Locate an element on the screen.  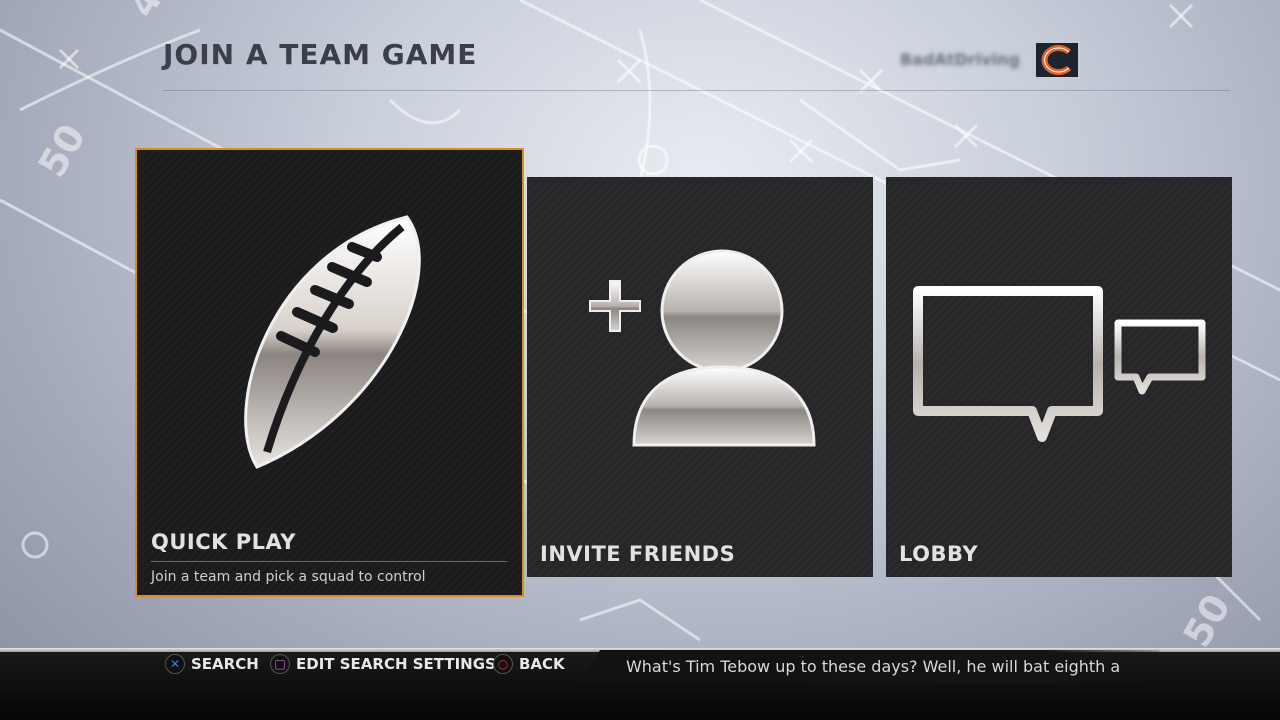
hint-label: BACK is located at coordinates (542, 664).